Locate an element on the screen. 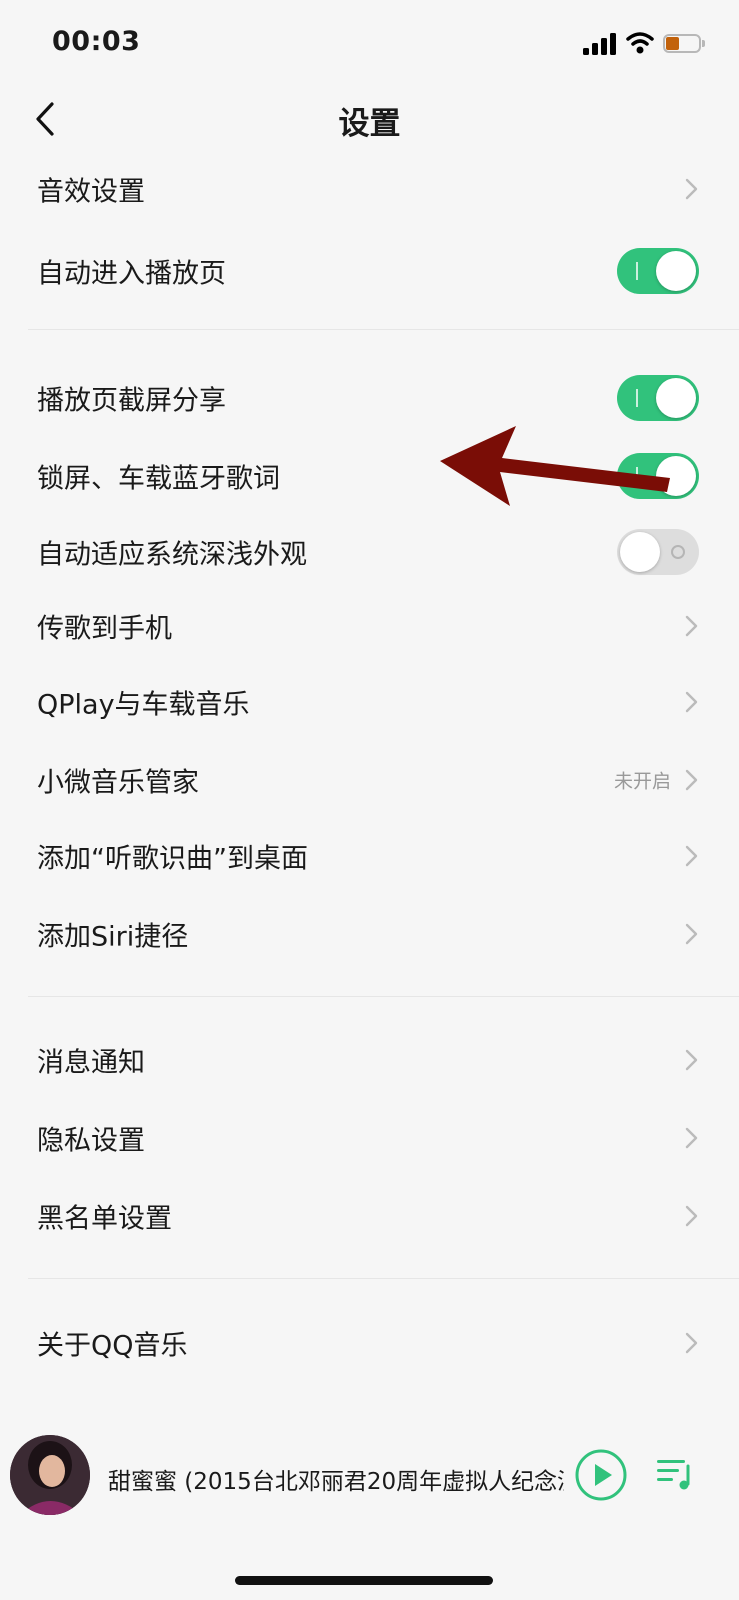  notifications-item: 消息通知 is located at coordinates (369, 1060).